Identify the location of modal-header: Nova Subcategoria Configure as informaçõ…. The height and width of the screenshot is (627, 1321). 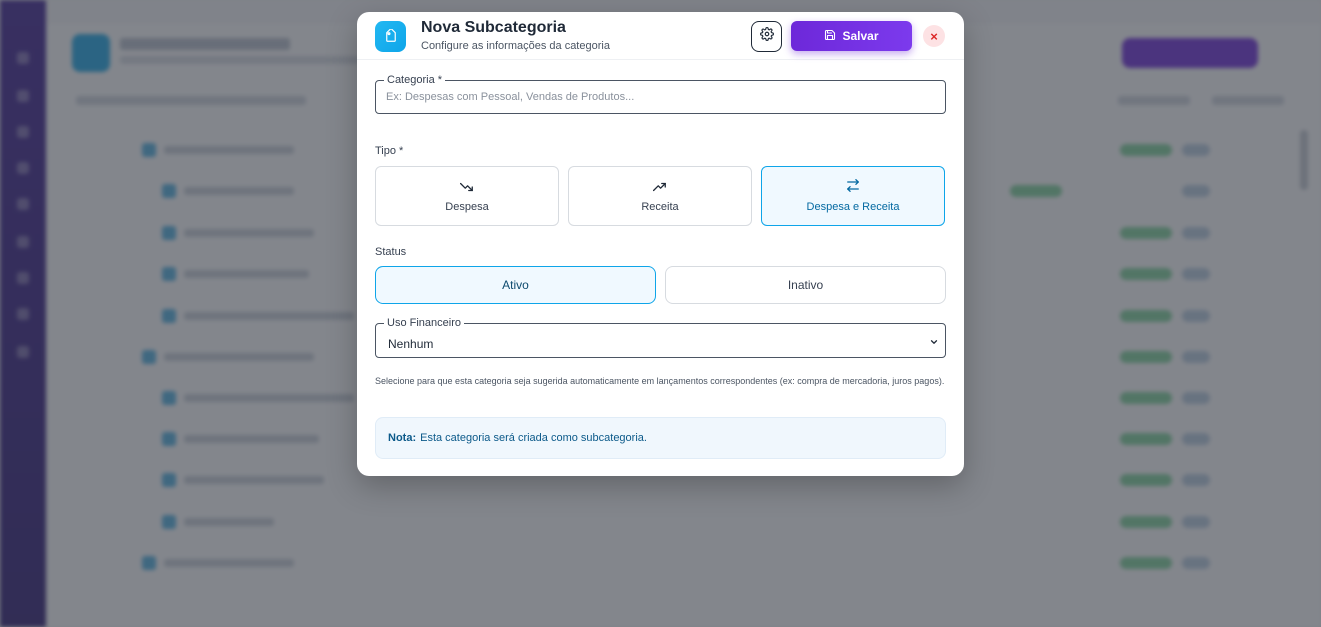
(660, 36).